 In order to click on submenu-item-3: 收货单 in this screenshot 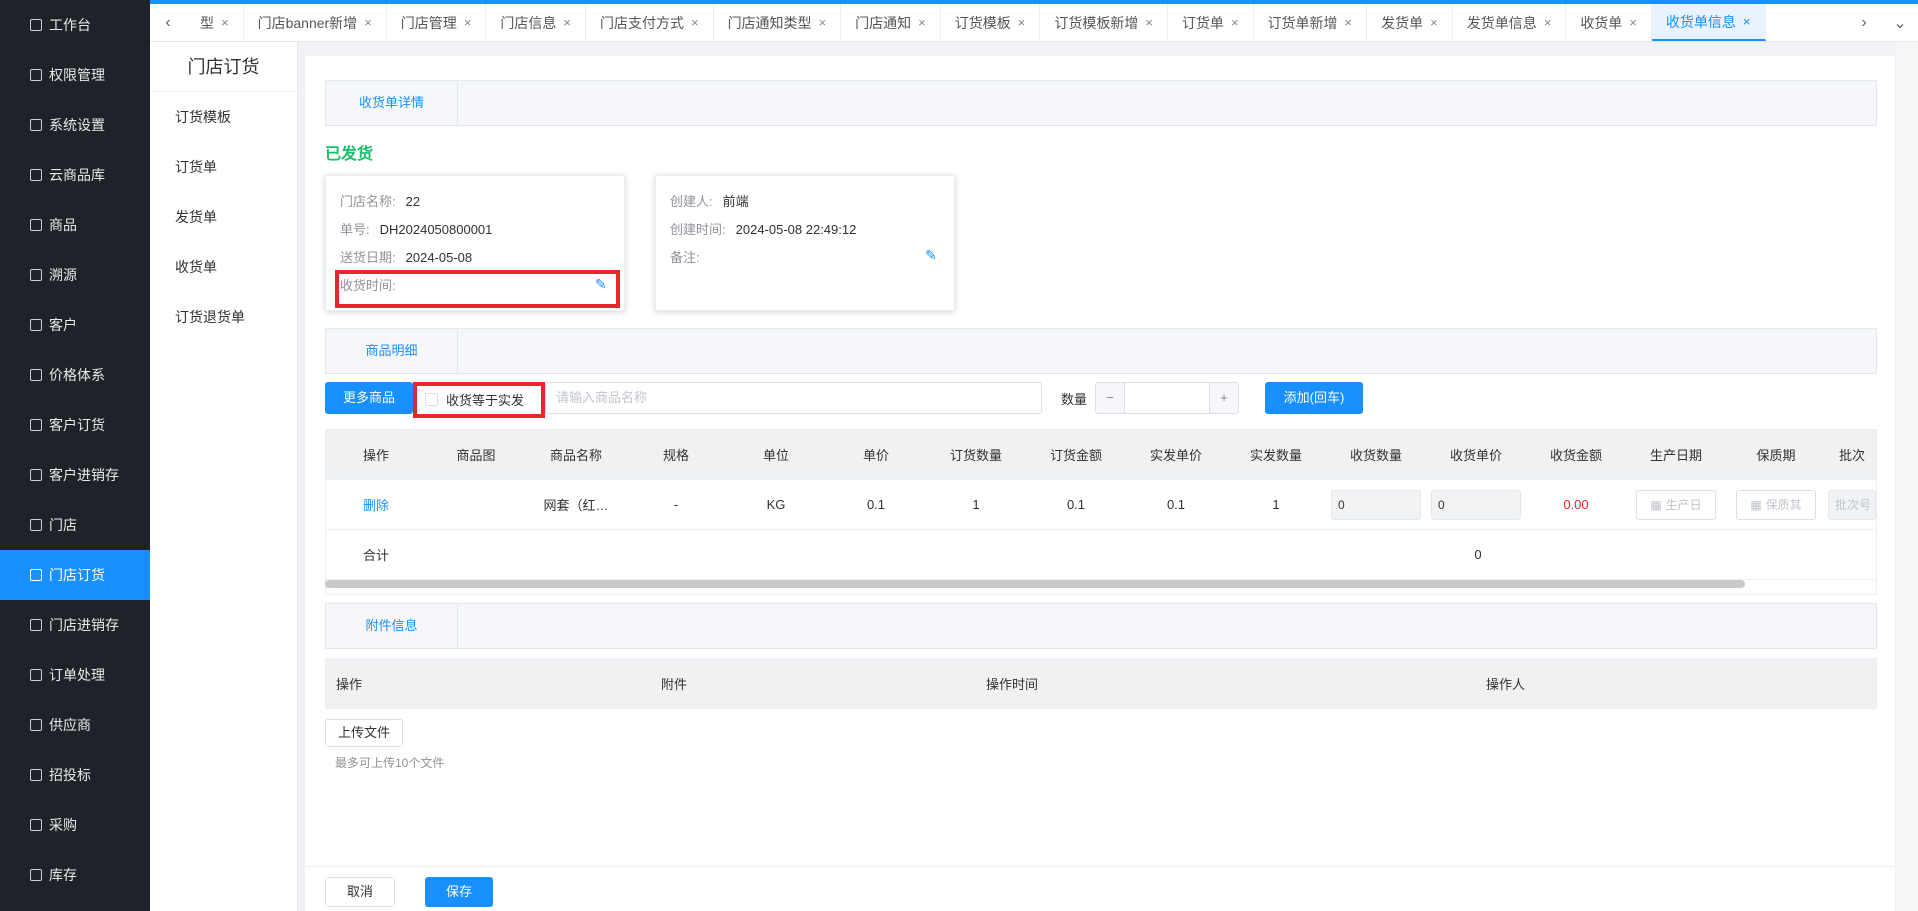, I will do `click(223, 267)`.